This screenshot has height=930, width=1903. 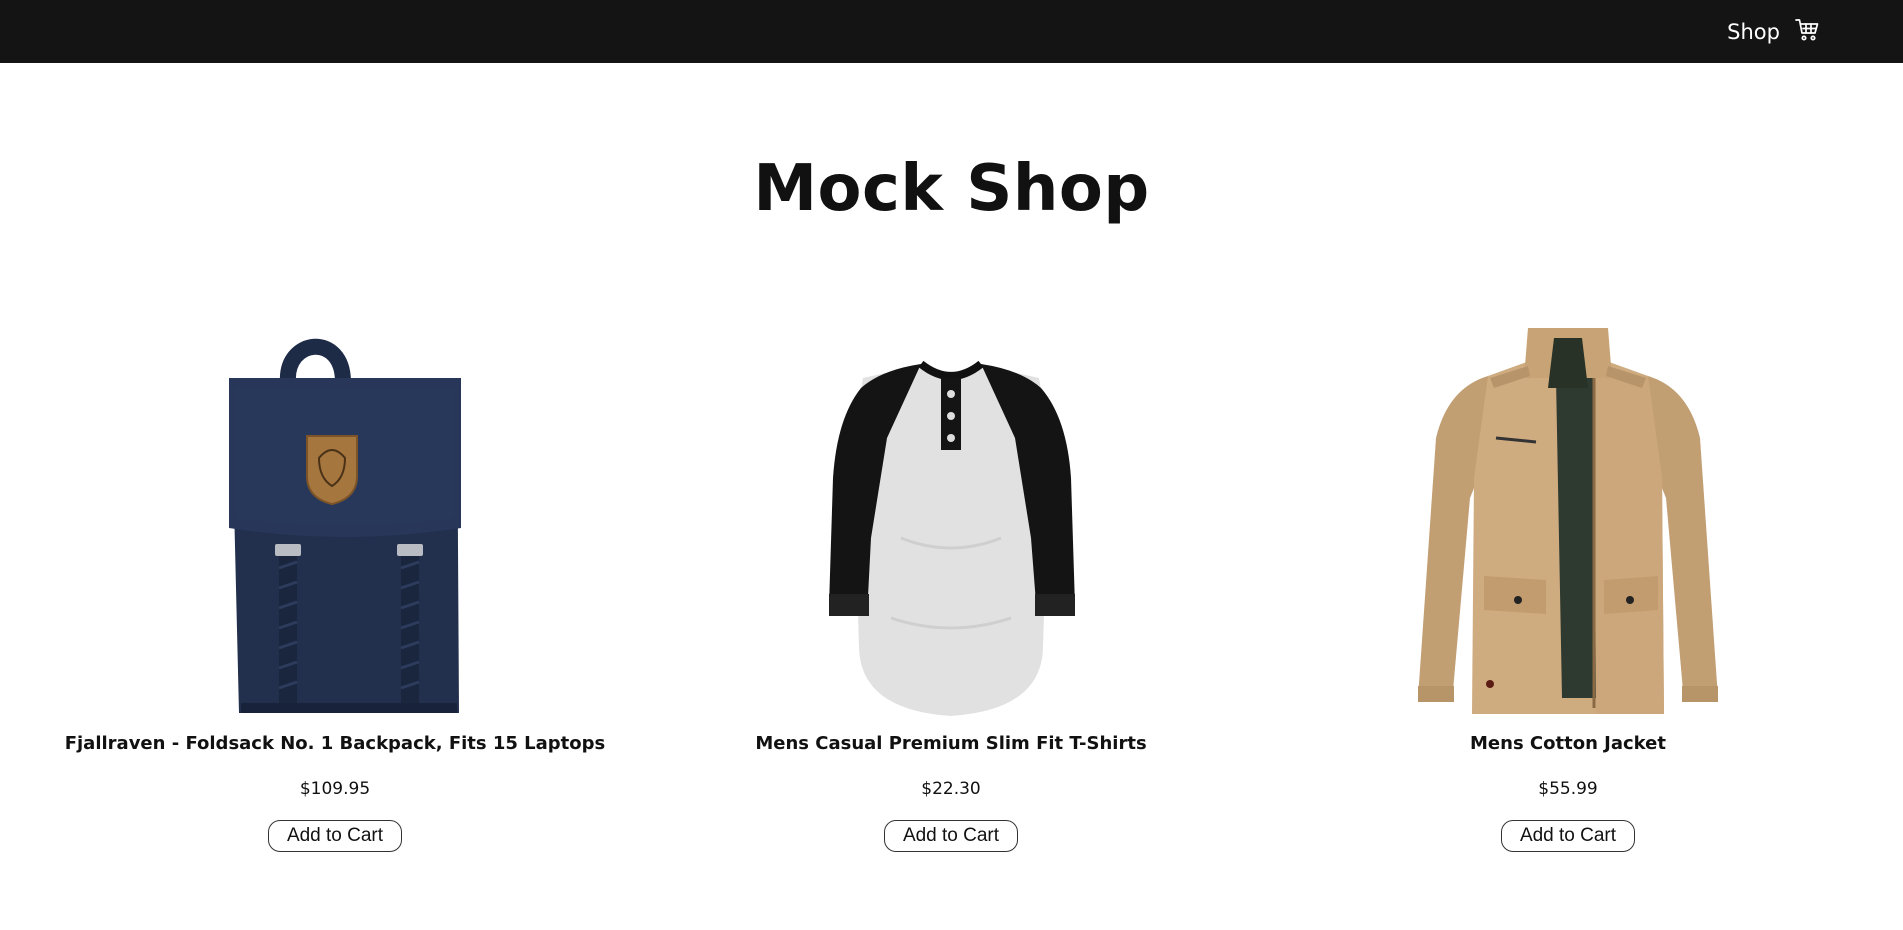 What do you see at coordinates (951, 31) in the screenshot?
I see `top-navbar: Shop` at bounding box center [951, 31].